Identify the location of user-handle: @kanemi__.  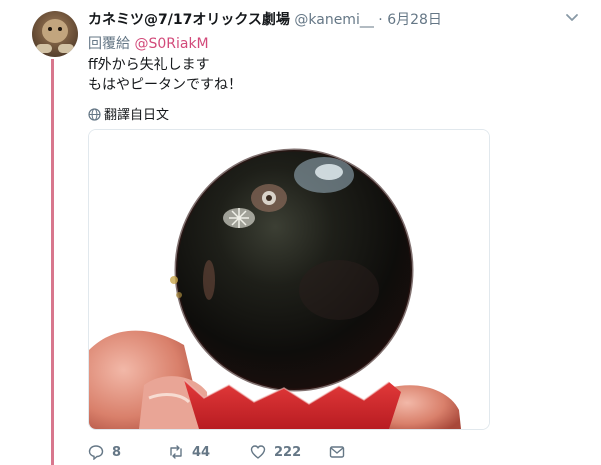
(333, 20).